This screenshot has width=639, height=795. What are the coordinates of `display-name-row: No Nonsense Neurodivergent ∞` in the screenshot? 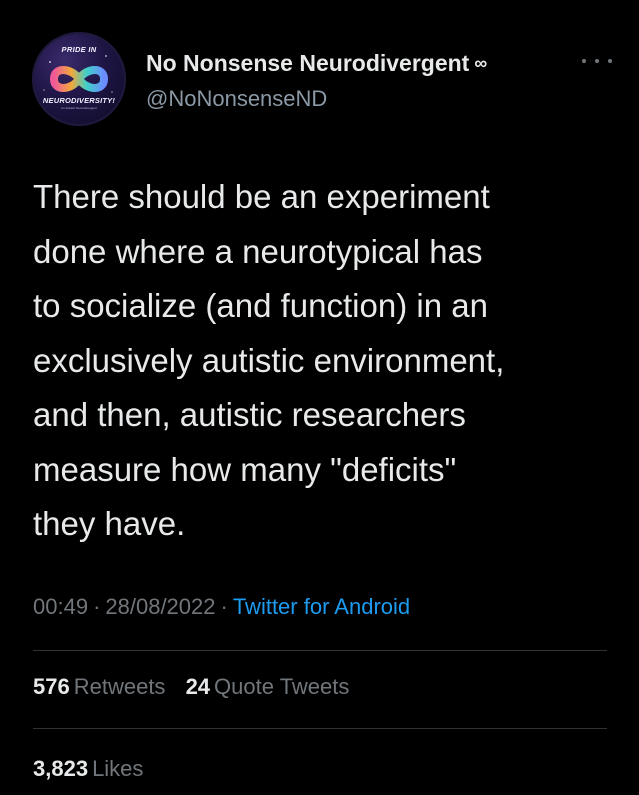 It's located at (316, 63).